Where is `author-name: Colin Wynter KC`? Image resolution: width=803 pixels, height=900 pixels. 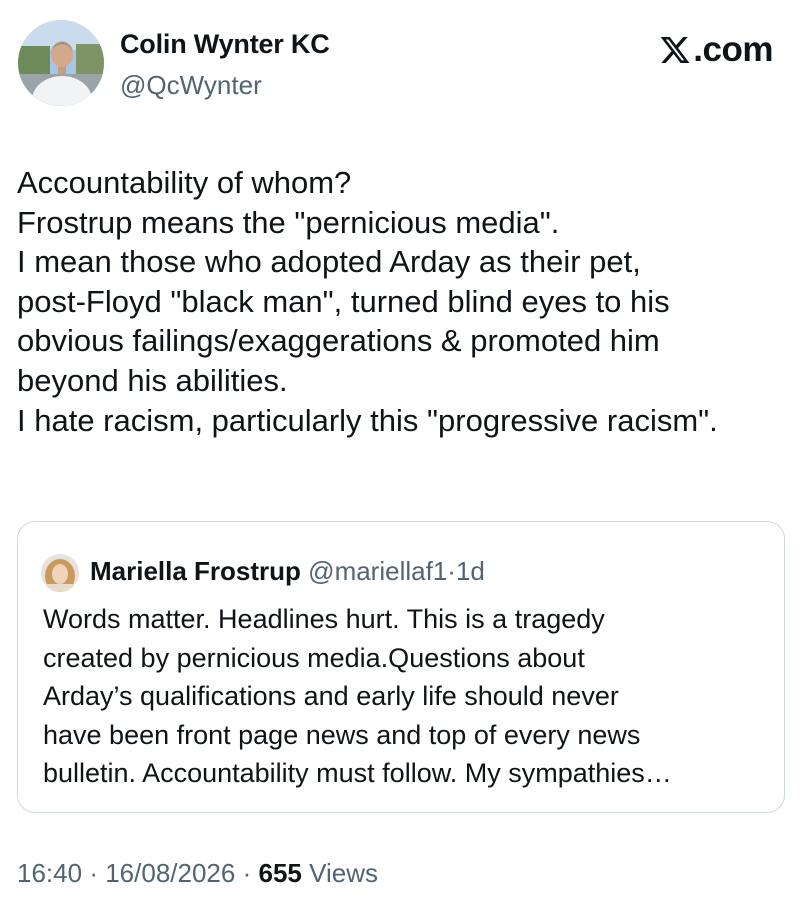 author-name: Colin Wynter KC is located at coordinates (225, 44).